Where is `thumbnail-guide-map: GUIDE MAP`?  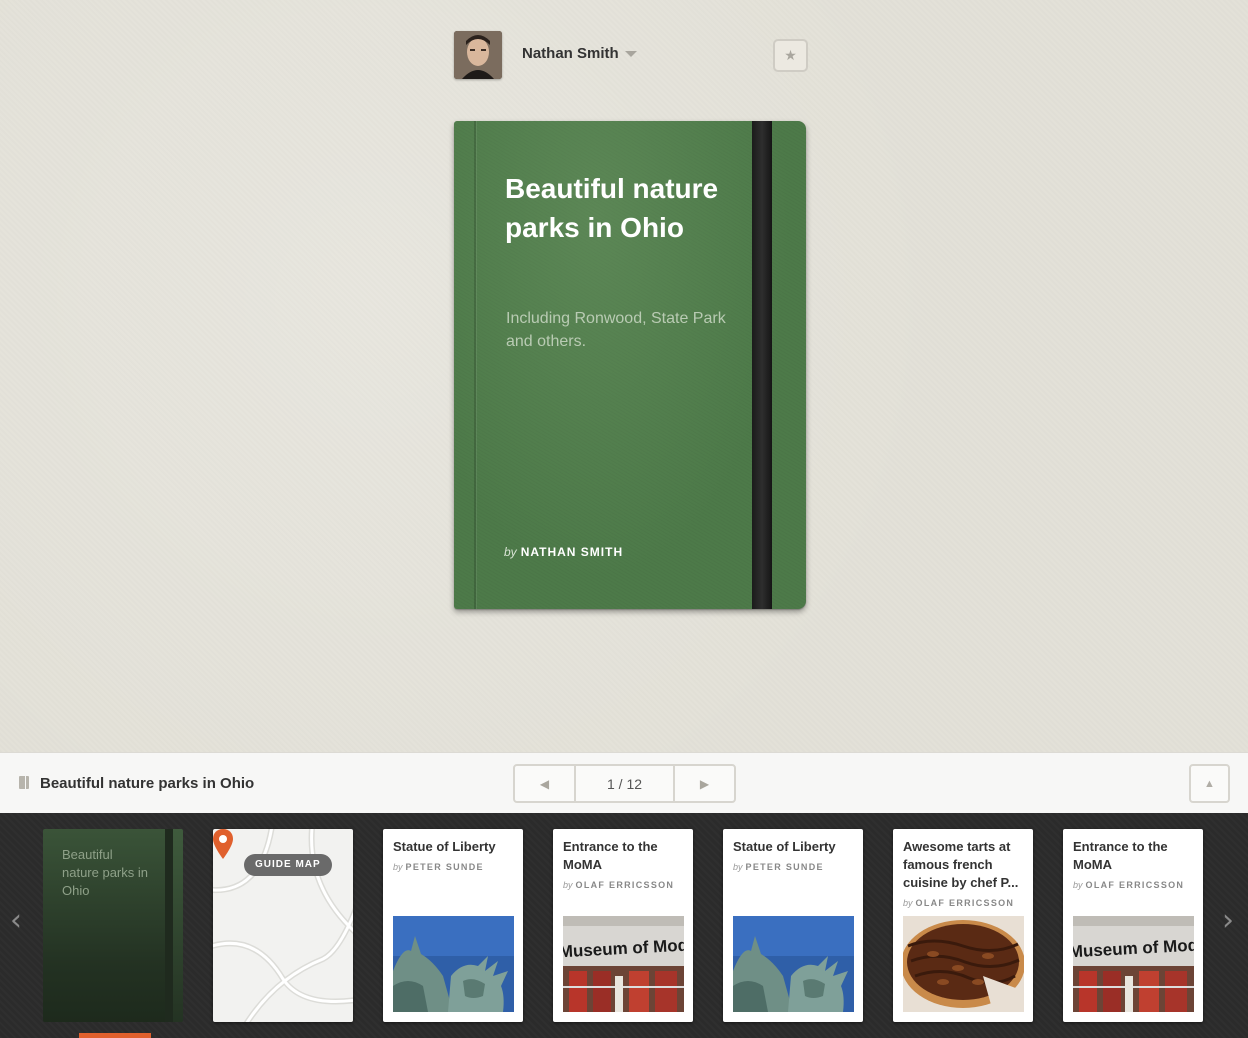
thumbnail-guide-map: GUIDE MAP is located at coordinates (283, 925).